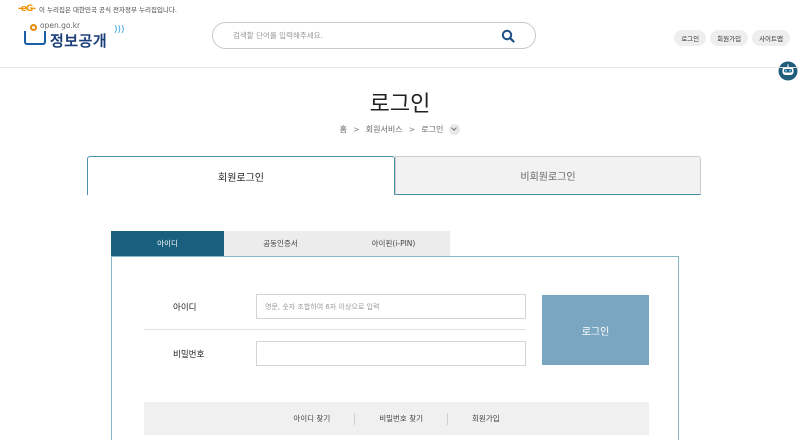 The height and width of the screenshot is (440, 800). I want to click on page-title: 로그인, so click(400, 104).